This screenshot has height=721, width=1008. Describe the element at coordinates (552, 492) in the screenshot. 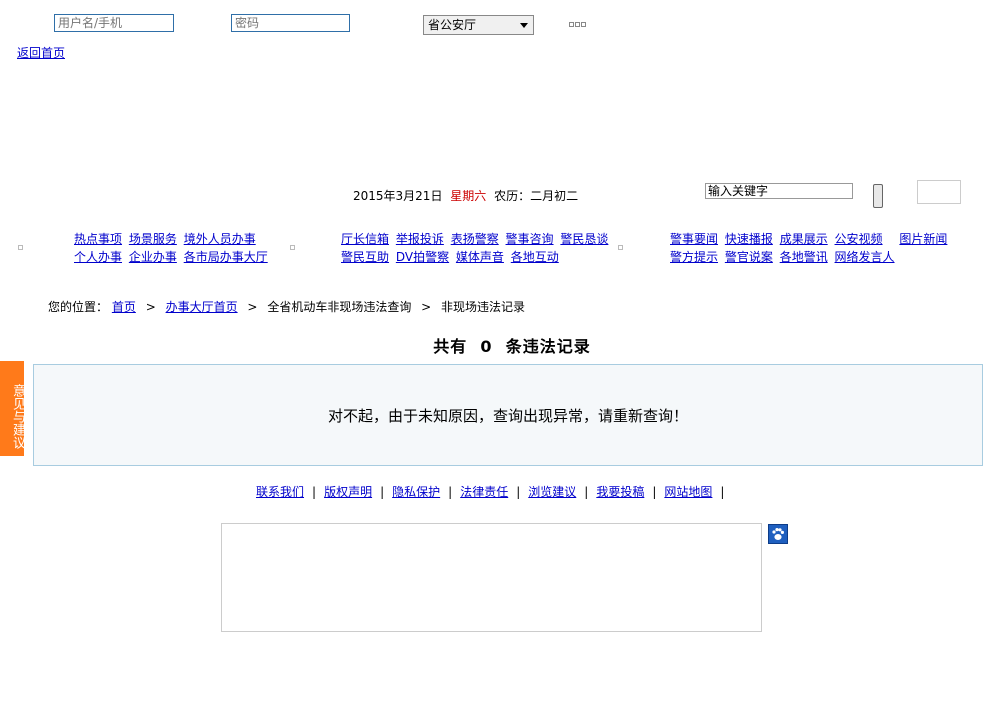

I see `footer-link-browse-advice: 浏览建议` at that location.